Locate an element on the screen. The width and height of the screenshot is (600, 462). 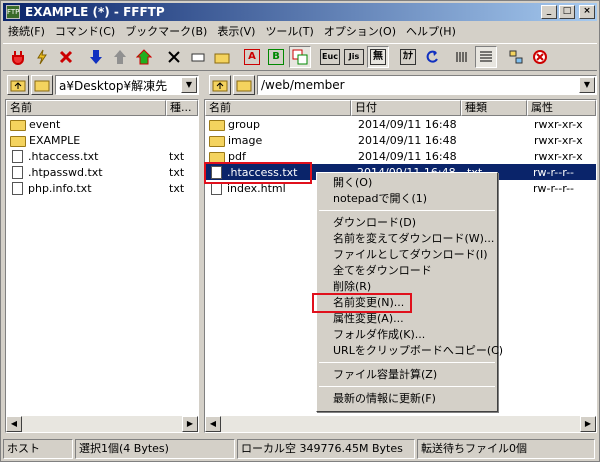
no-conversion-icon: 無 is located at coordinates (378, 57).